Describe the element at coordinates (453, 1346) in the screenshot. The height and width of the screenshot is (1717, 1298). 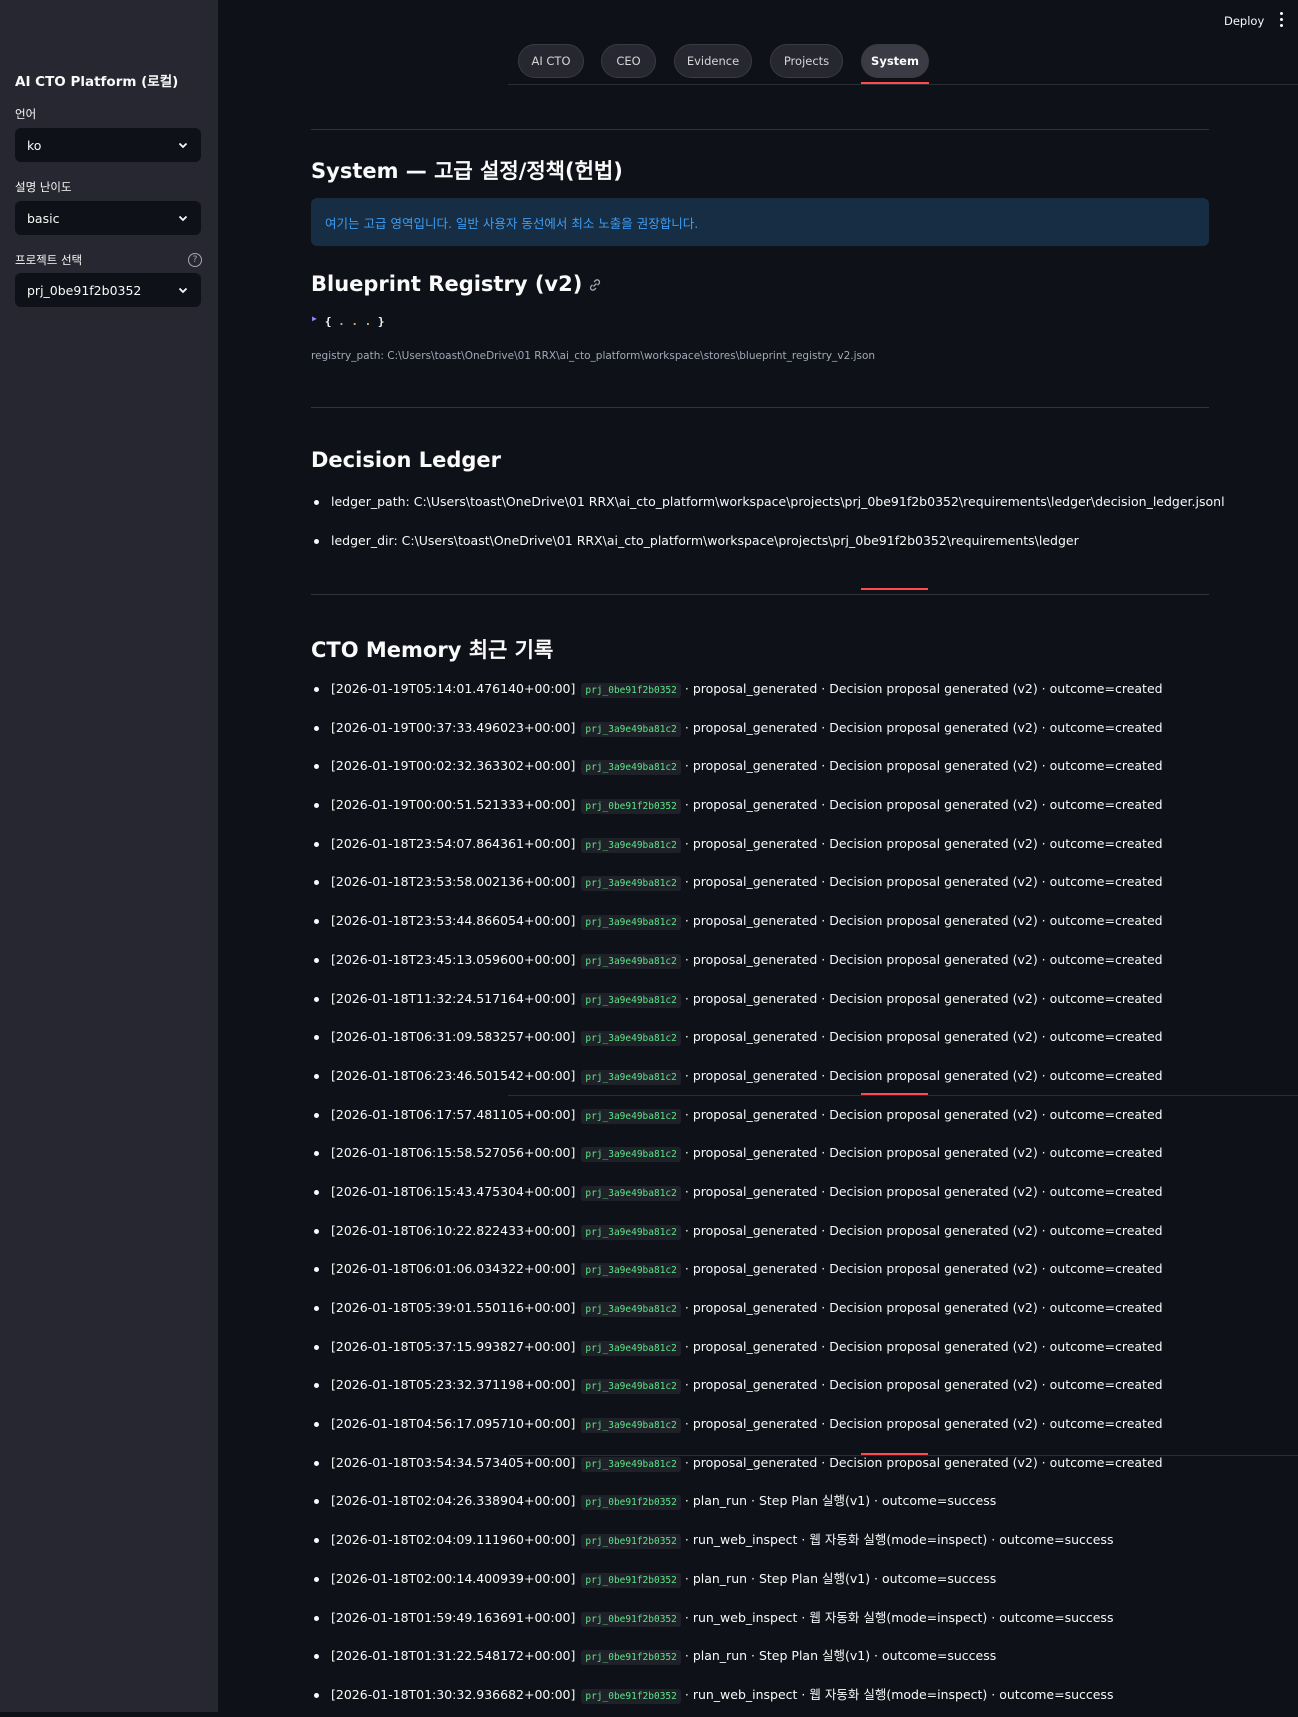
I see `memory-timestamp: [2026-01-18T05:37:15.993827+00:00]` at that location.